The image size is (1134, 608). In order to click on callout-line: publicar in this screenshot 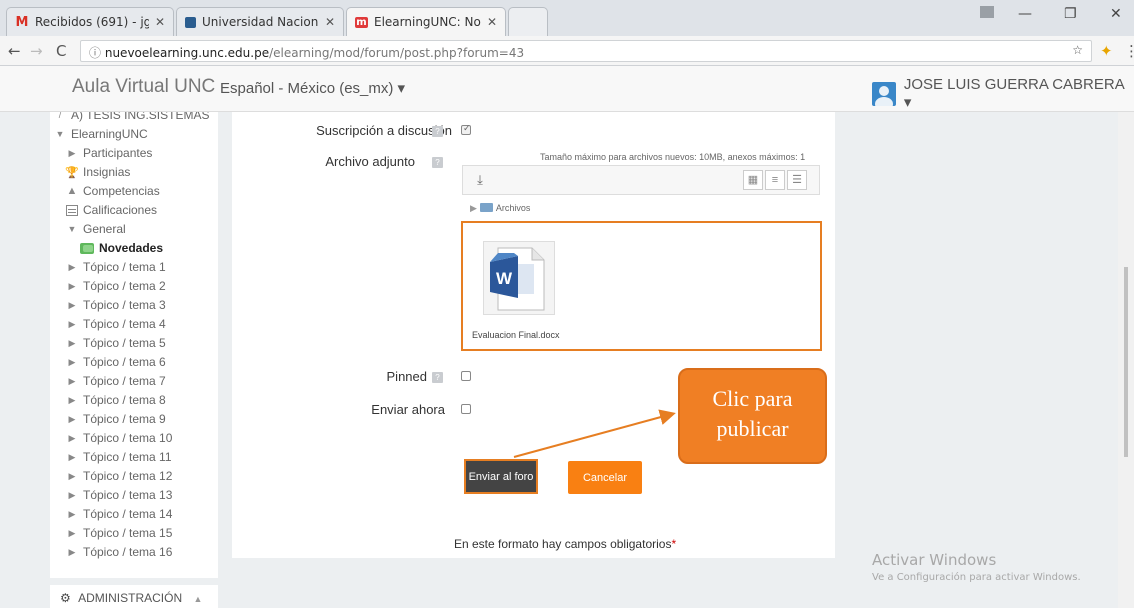, I will do `click(752, 428)`.